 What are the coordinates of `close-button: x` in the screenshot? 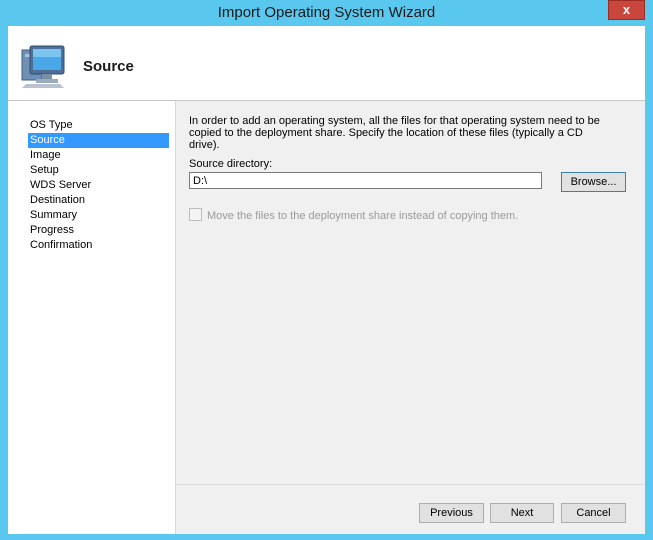 It's located at (626, 10).